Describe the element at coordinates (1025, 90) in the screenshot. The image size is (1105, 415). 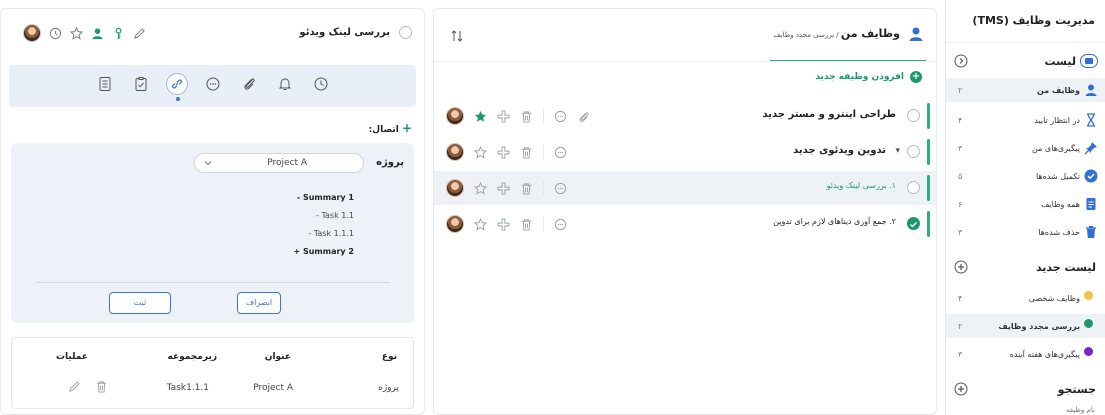
I see `sidebar-item-my-tasks: وظایف من ۲` at that location.